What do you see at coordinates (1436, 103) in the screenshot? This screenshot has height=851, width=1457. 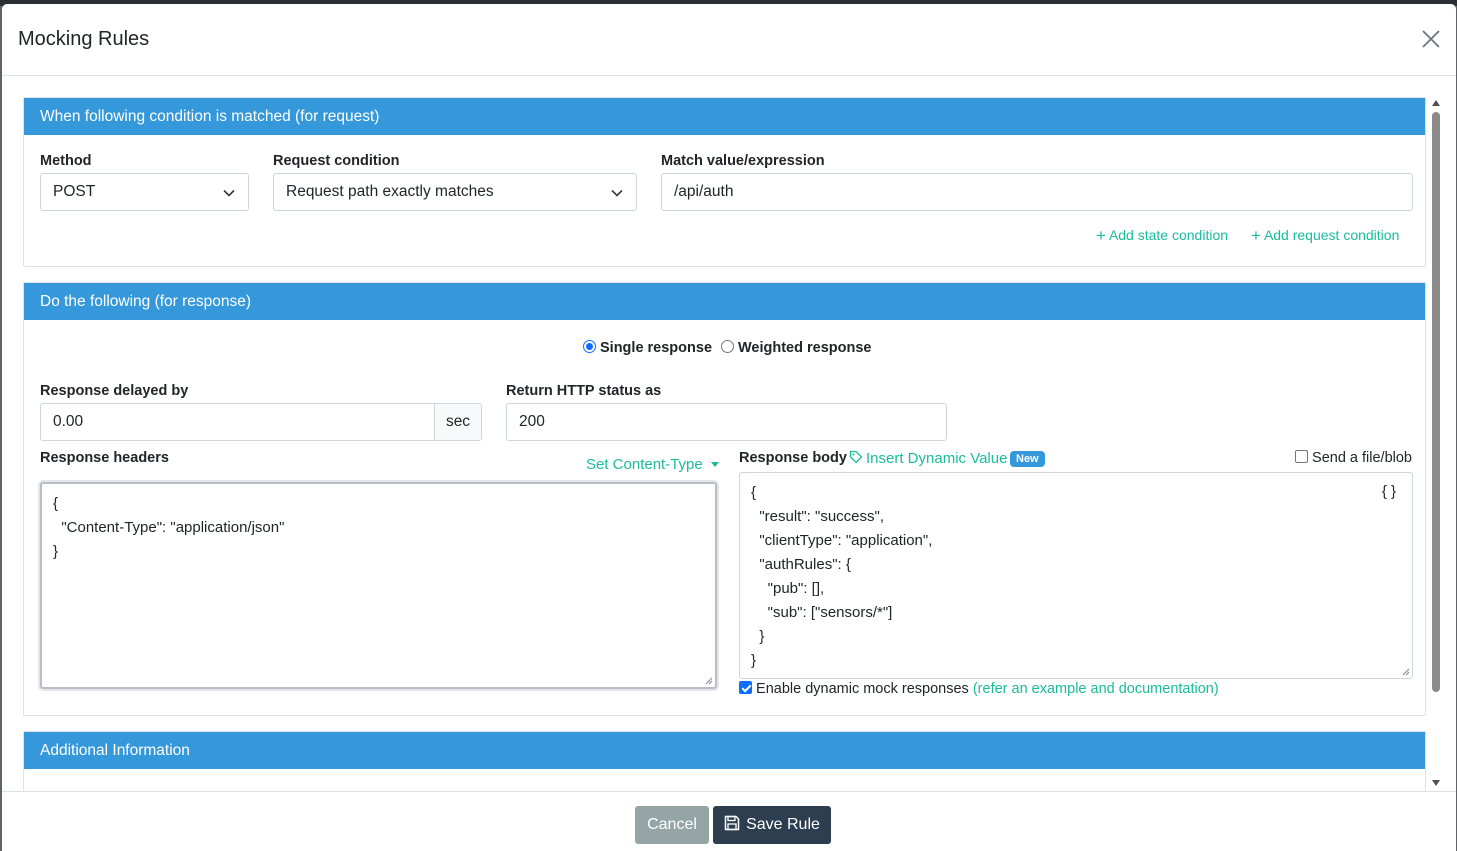 I see `scroll-up-icon` at bounding box center [1436, 103].